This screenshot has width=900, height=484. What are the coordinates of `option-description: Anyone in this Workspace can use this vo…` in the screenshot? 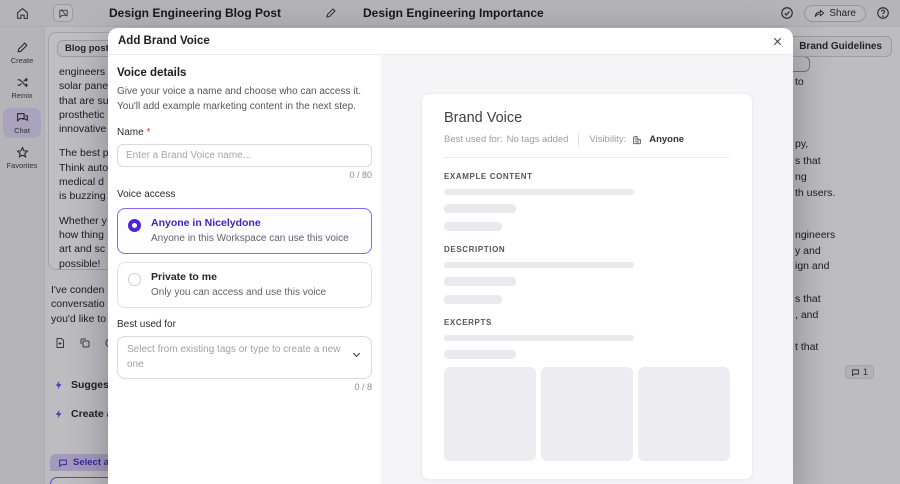 It's located at (250, 239).